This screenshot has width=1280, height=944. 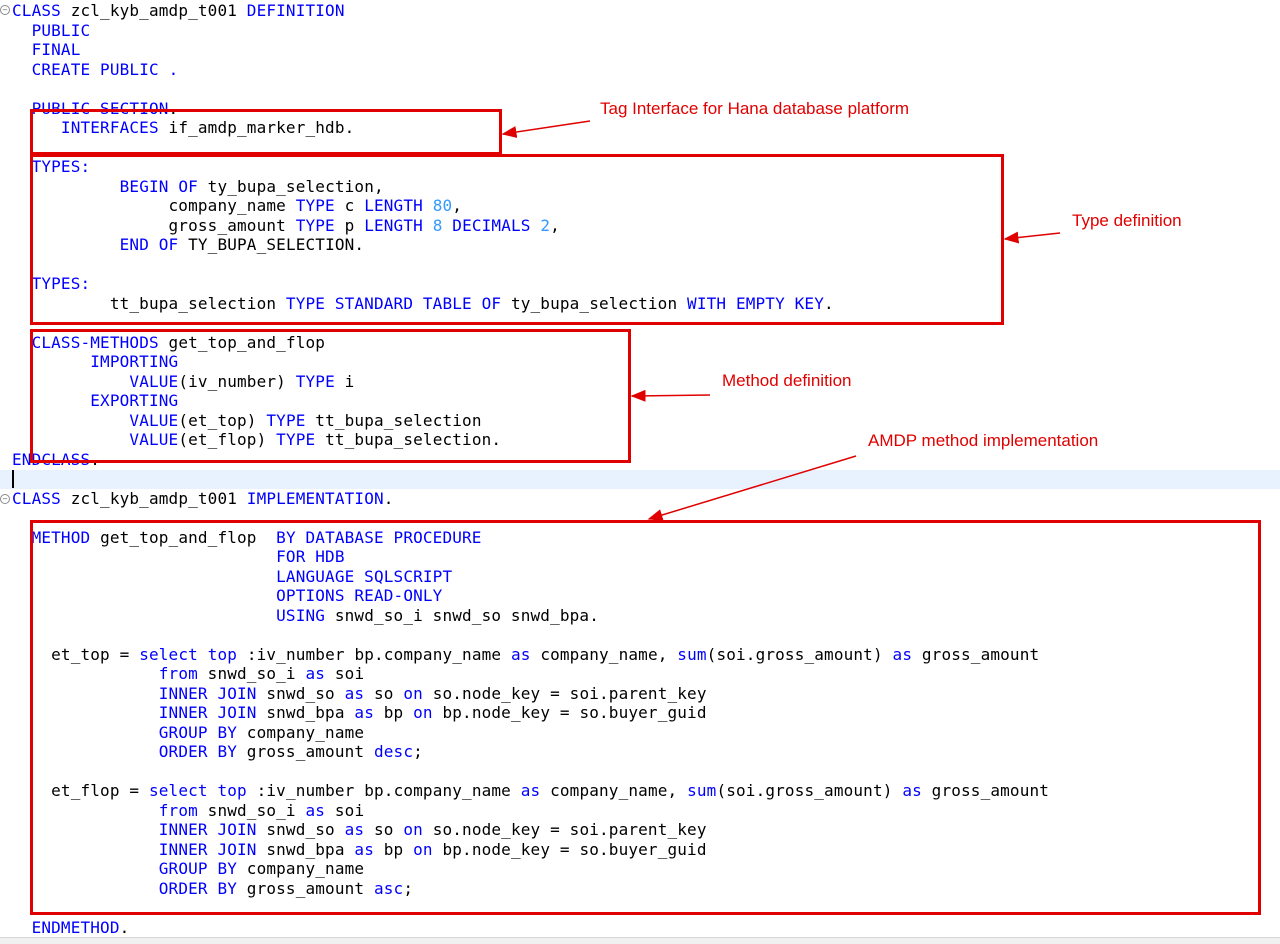 I want to click on tag-interface-arrow, so click(x=546, y=129).